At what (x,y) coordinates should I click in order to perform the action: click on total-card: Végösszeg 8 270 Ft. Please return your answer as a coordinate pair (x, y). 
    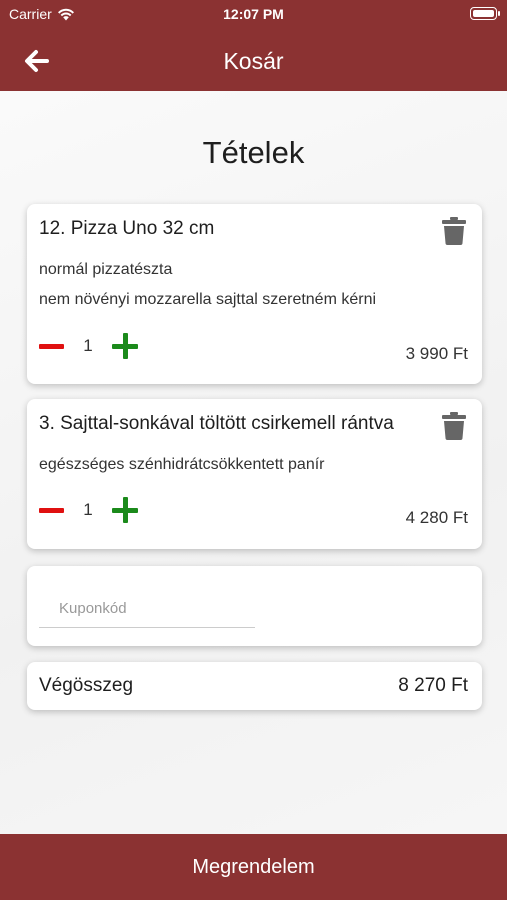
    Looking at the image, I should click on (254, 686).